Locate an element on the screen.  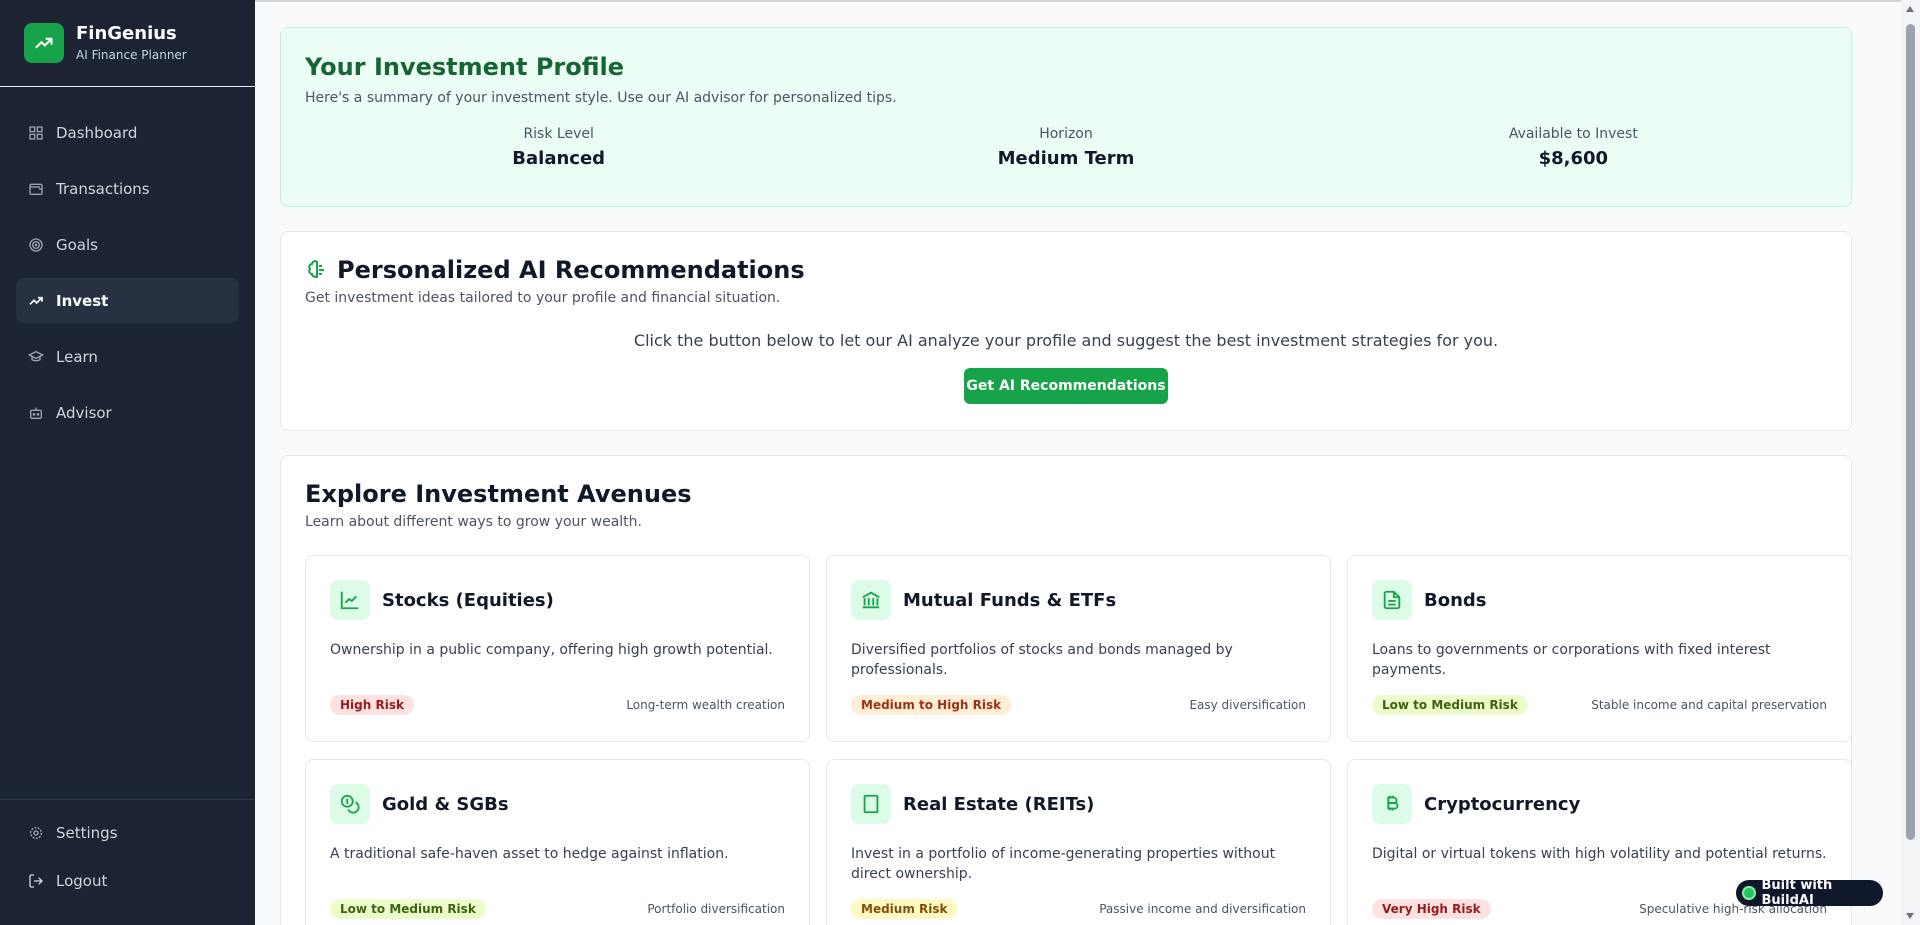
logout-button: Logout is located at coordinates (127, 880).